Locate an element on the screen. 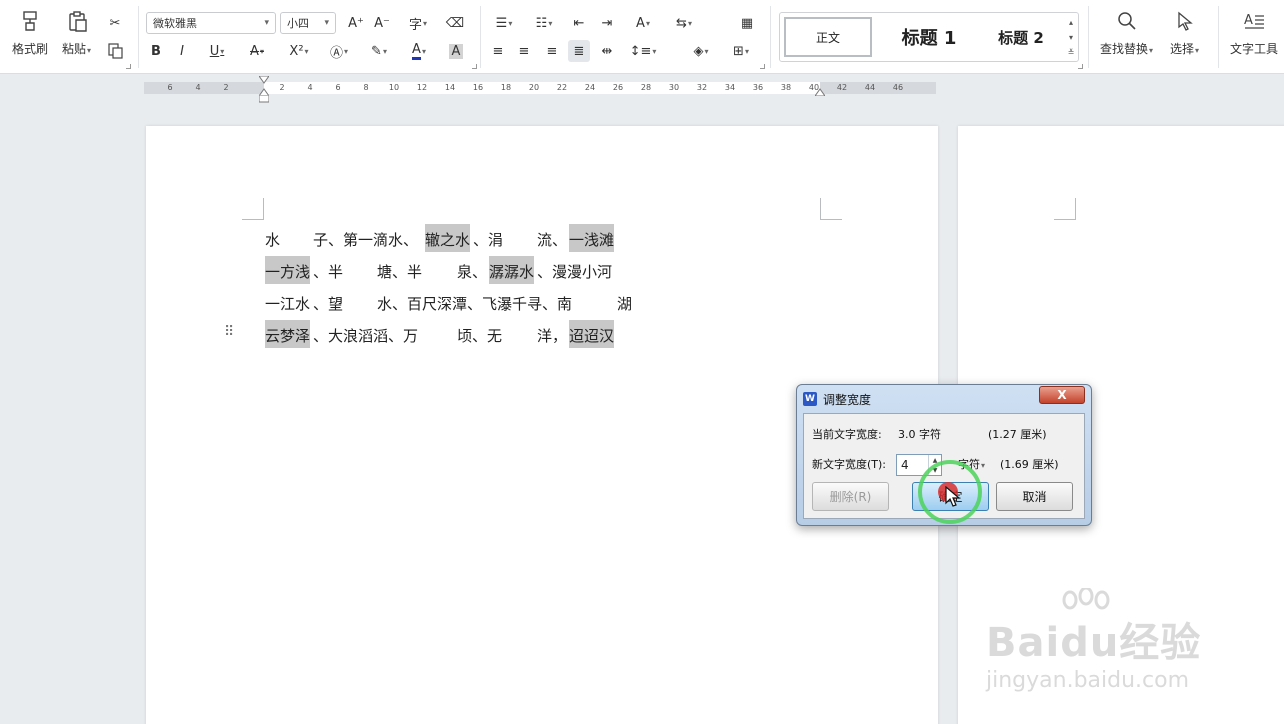 This screenshot has width=1284, height=724. text-effect-icon: Ⓐ is located at coordinates (336, 53).